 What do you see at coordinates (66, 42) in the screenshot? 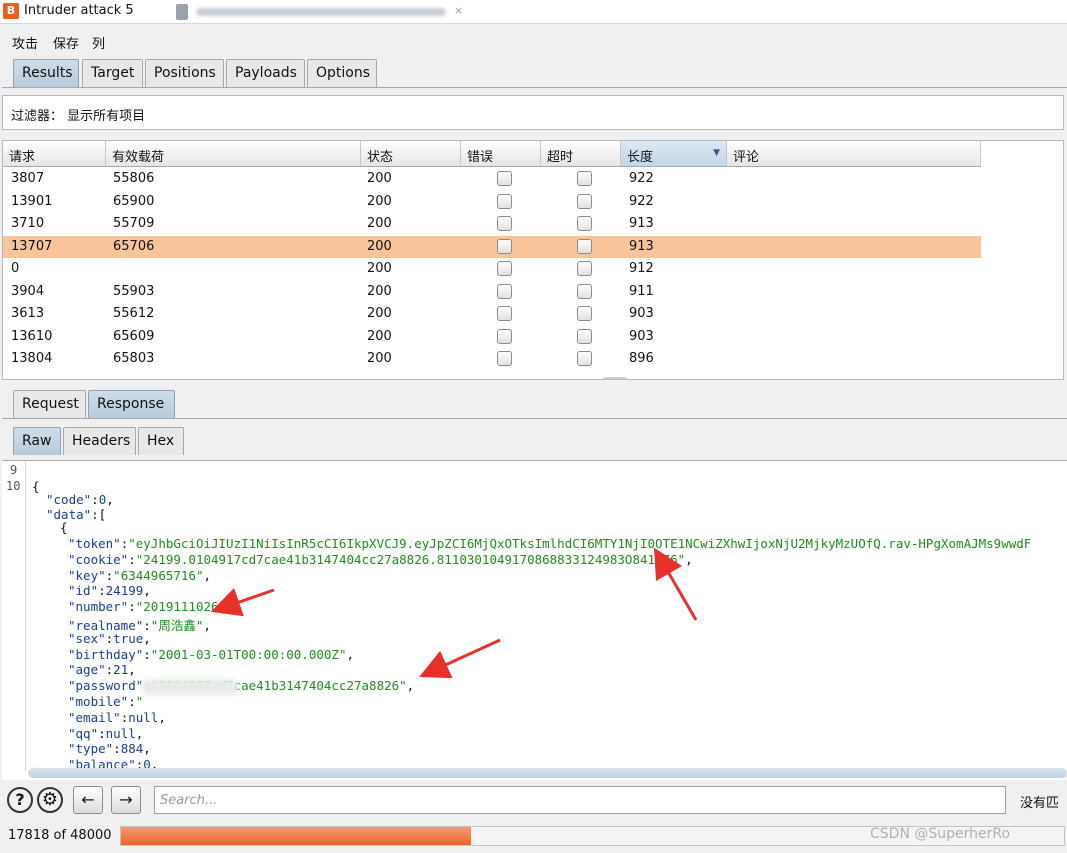
I see `menu-save: 保存` at bounding box center [66, 42].